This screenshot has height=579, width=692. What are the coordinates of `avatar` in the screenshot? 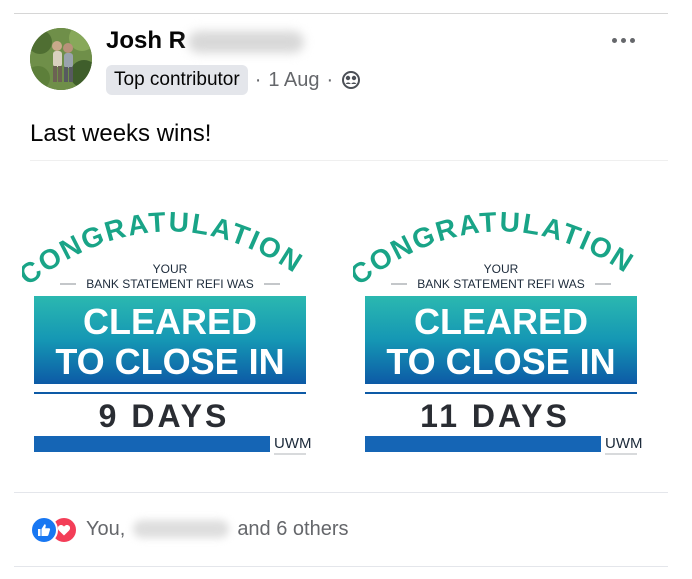 It's located at (61, 59).